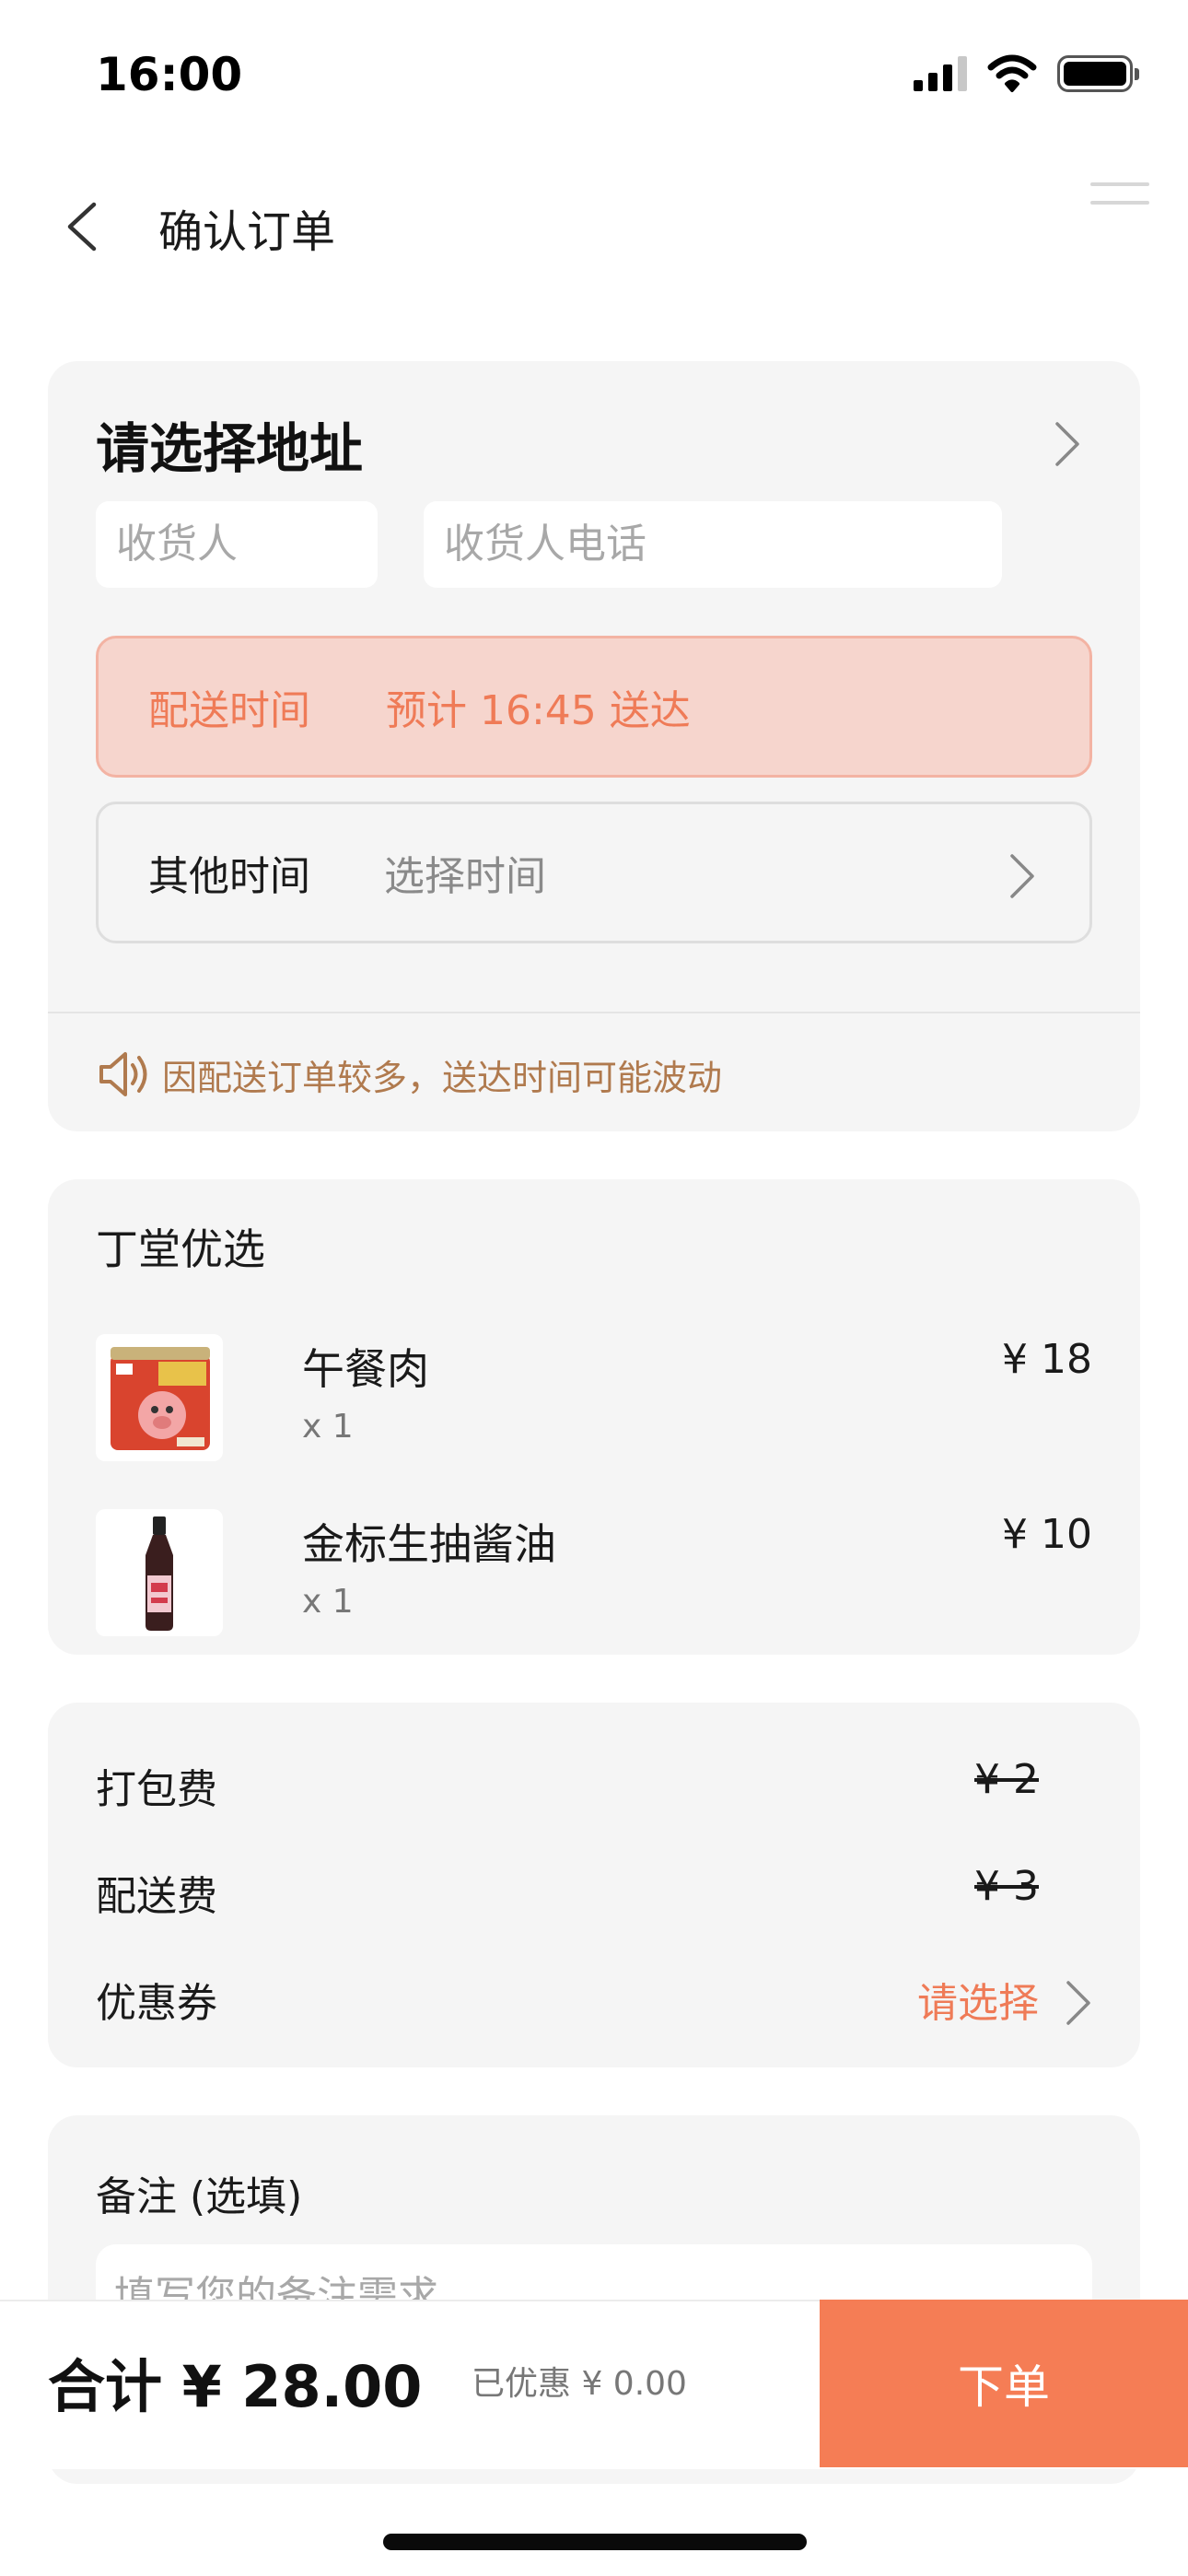 The height and width of the screenshot is (2576, 1188). What do you see at coordinates (594, 1012) in the screenshot?
I see `divider` at bounding box center [594, 1012].